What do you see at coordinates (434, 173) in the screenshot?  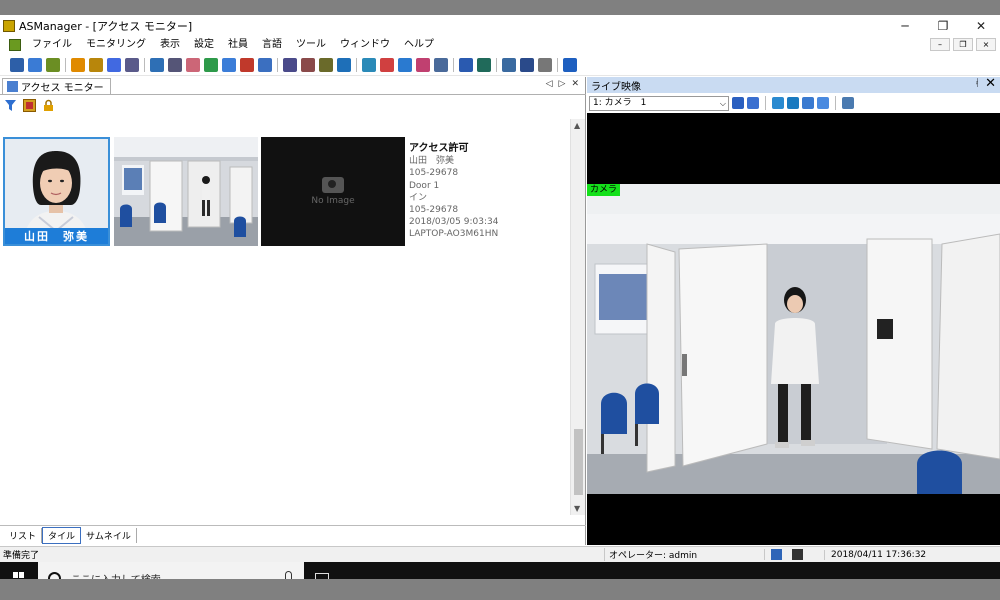 I see `event-card-id: 105-29678` at bounding box center [434, 173].